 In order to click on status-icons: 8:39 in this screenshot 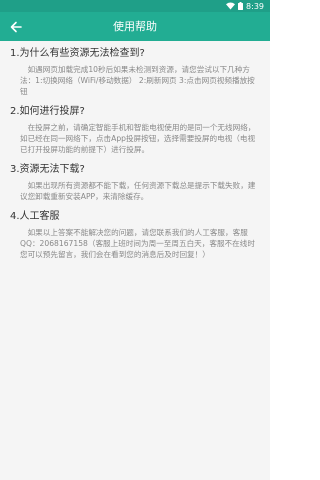, I will do `click(245, 6)`.